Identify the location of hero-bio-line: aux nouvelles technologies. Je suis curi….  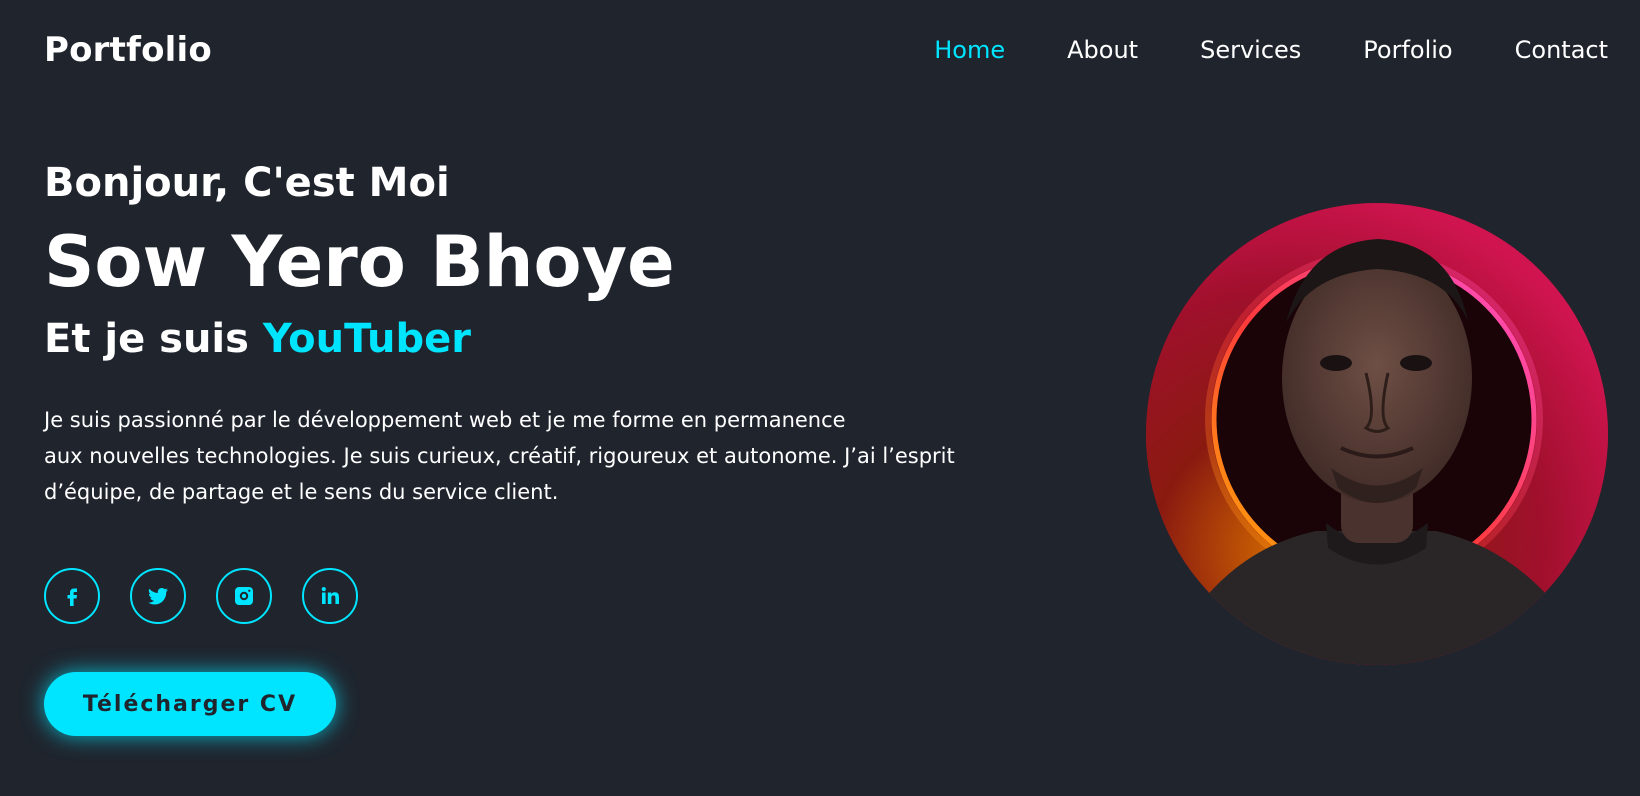
(499, 456).